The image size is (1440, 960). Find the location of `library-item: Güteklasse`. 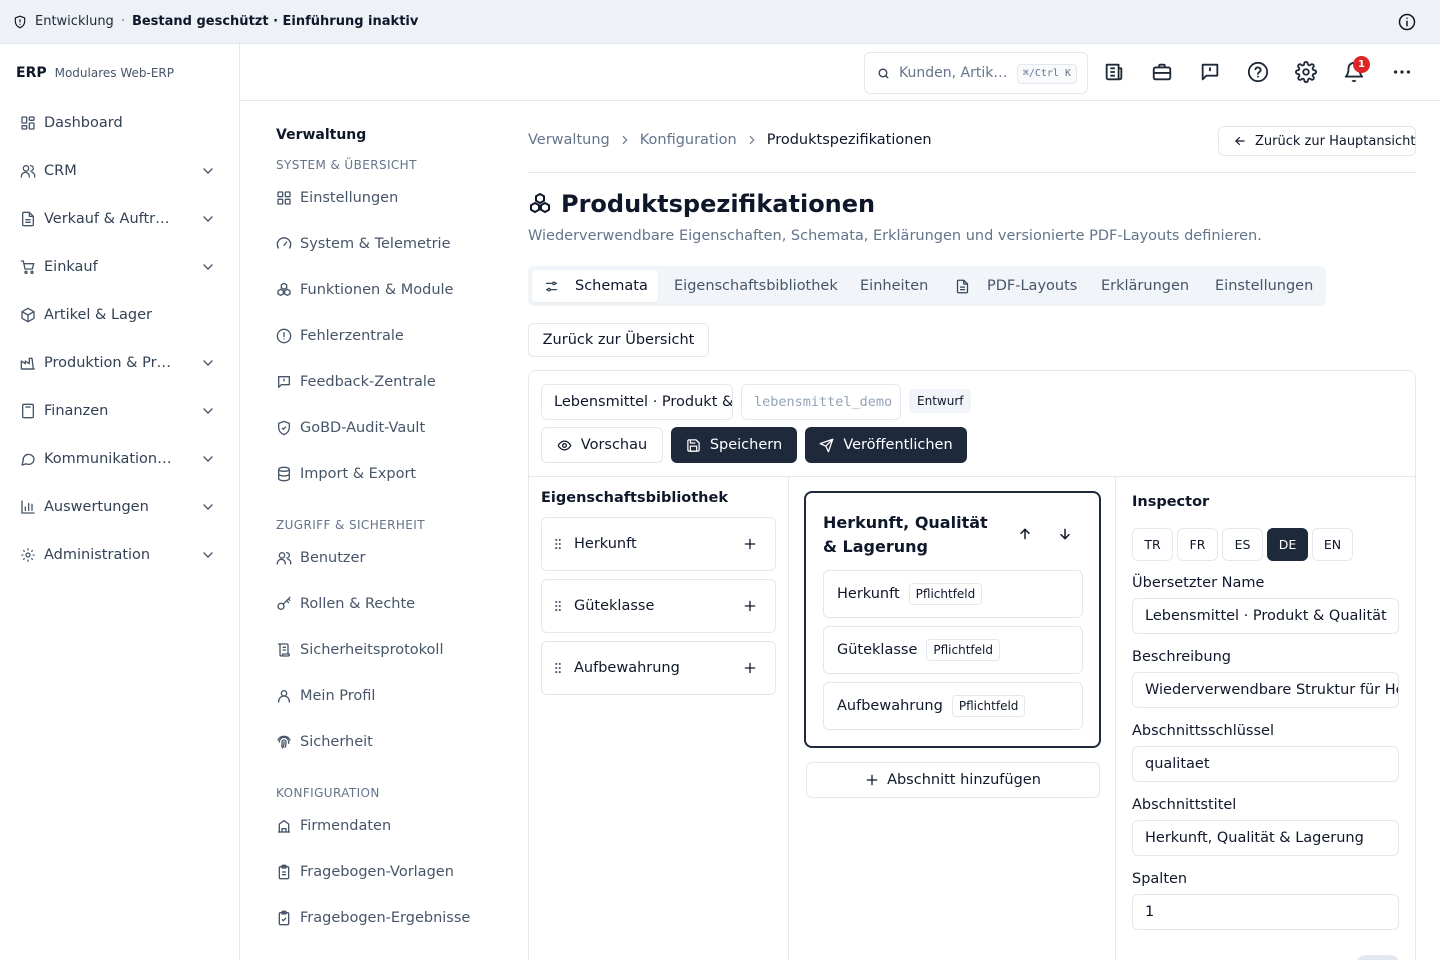

library-item: Güteklasse is located at coordinates (658, 606).